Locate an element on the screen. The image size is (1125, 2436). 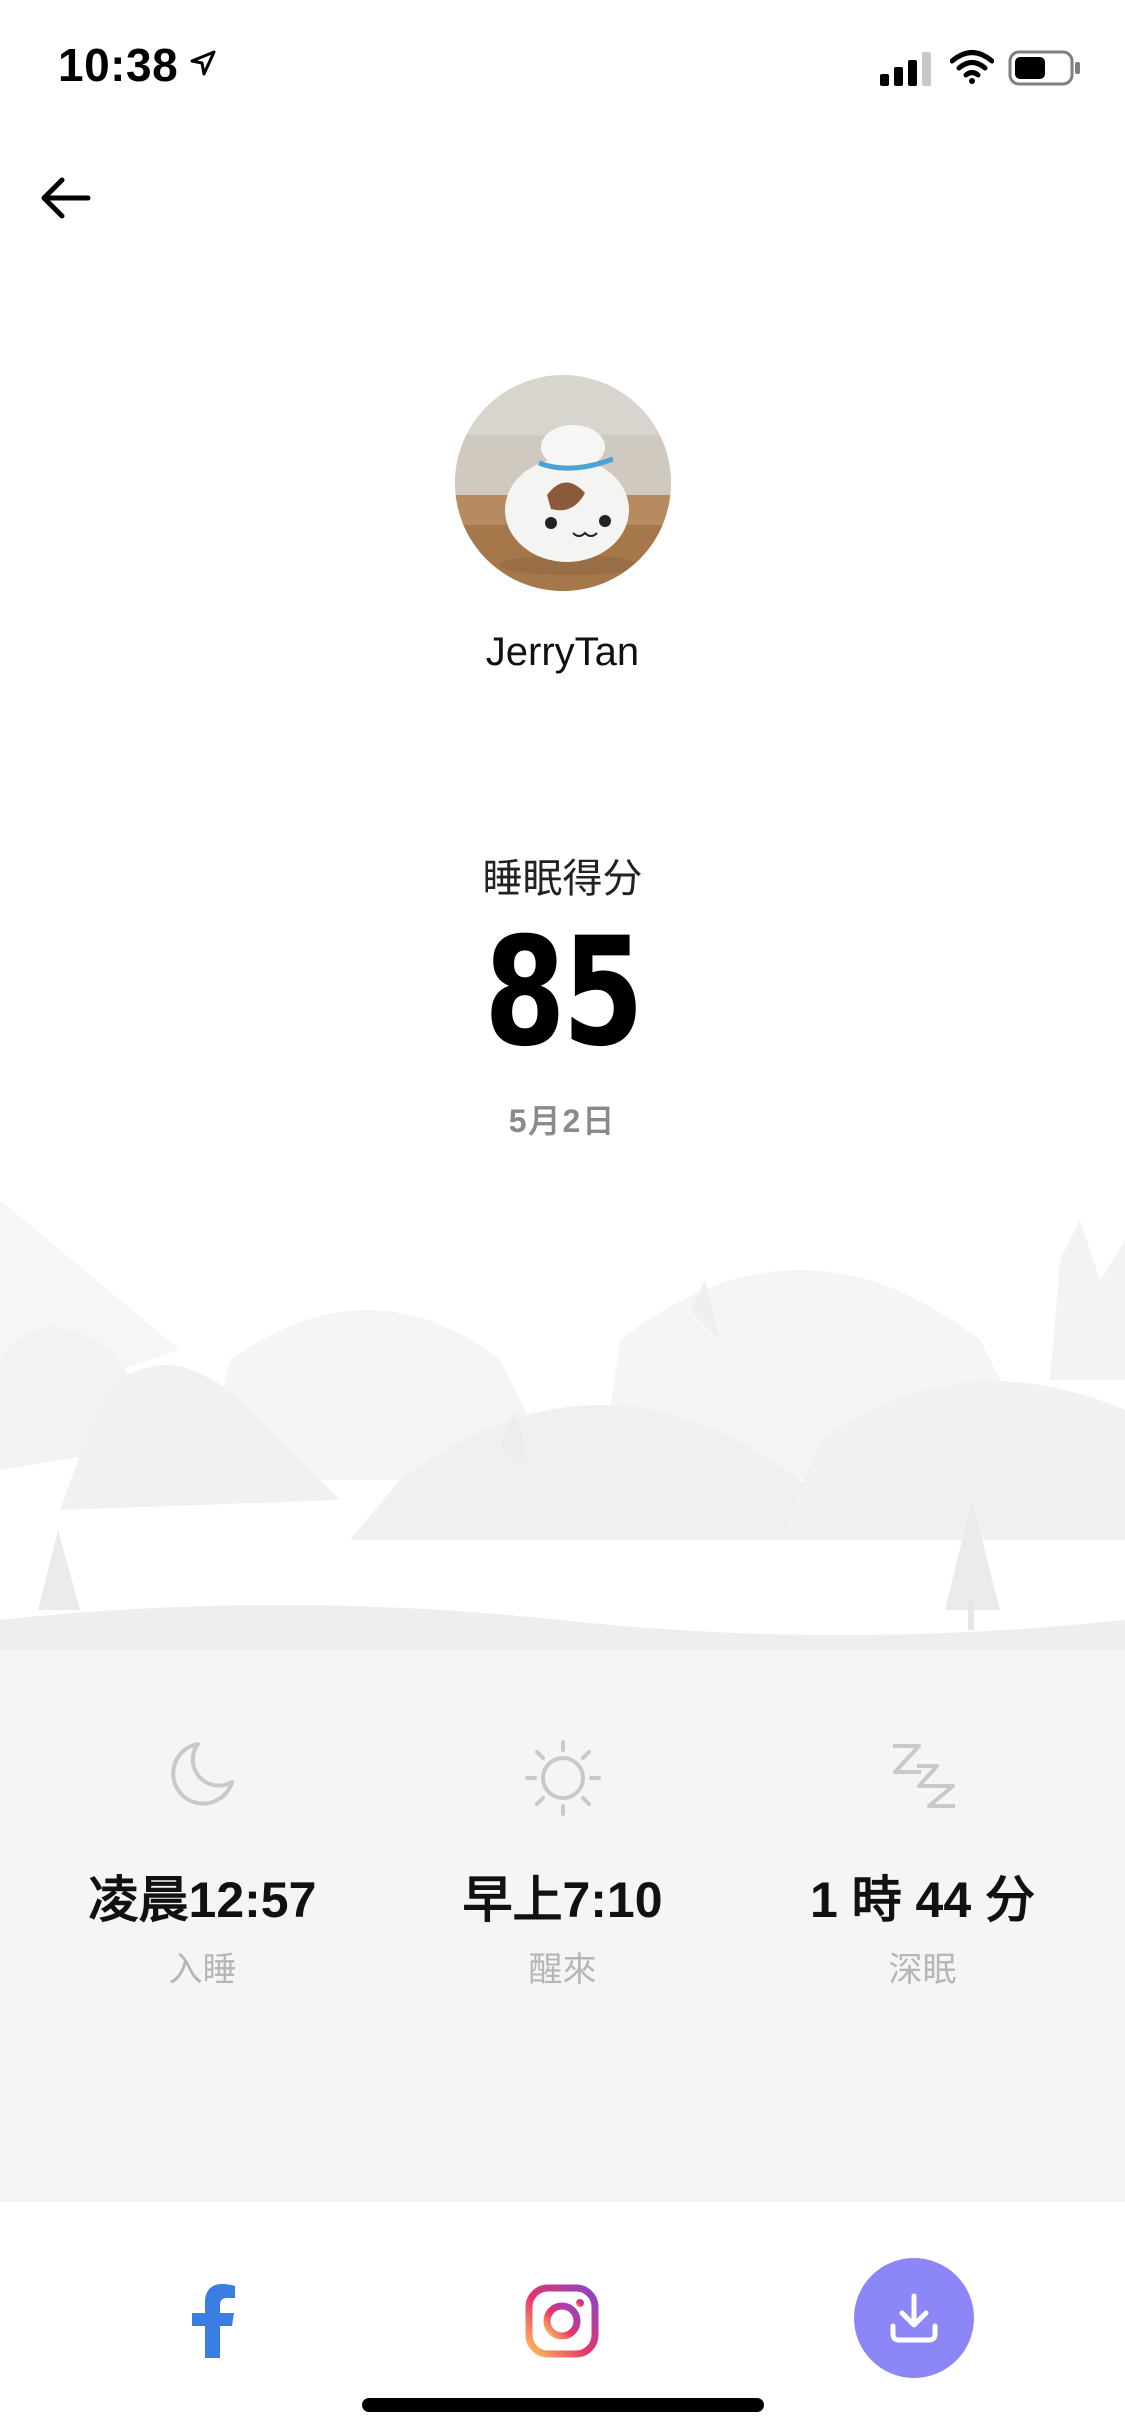
deep-sleep-label: 深眠 is located at coordinates (922, 1970).